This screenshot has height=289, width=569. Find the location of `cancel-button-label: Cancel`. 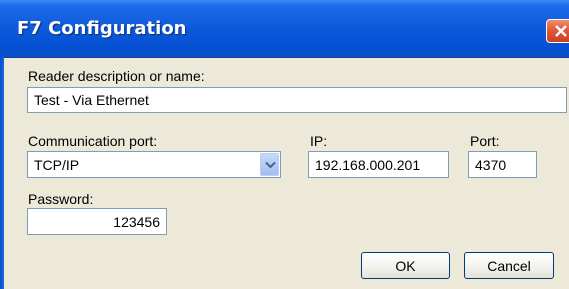

cancel-button-label: Cancel is located at coordinates (509, 265).